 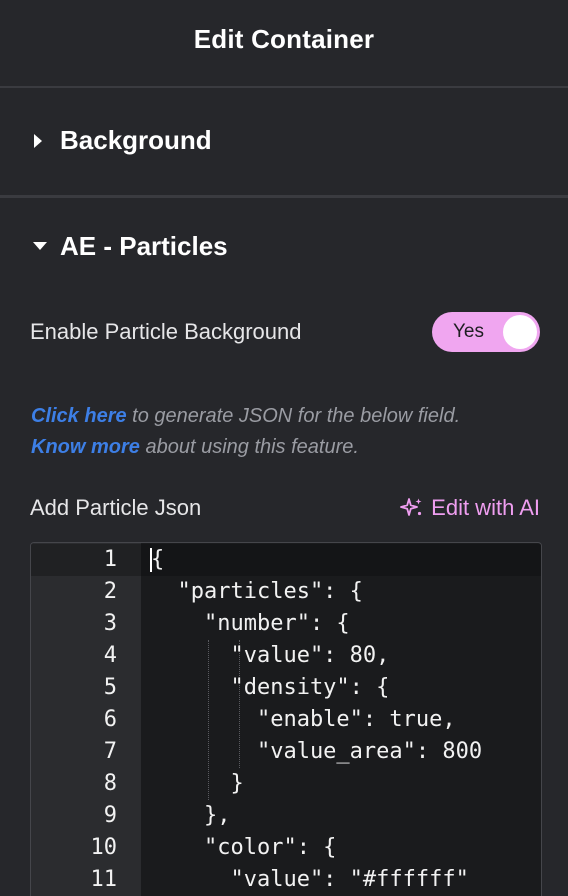 I want to click on edit-with-ai-label: Edit with AI, so click(x=485, y=507).